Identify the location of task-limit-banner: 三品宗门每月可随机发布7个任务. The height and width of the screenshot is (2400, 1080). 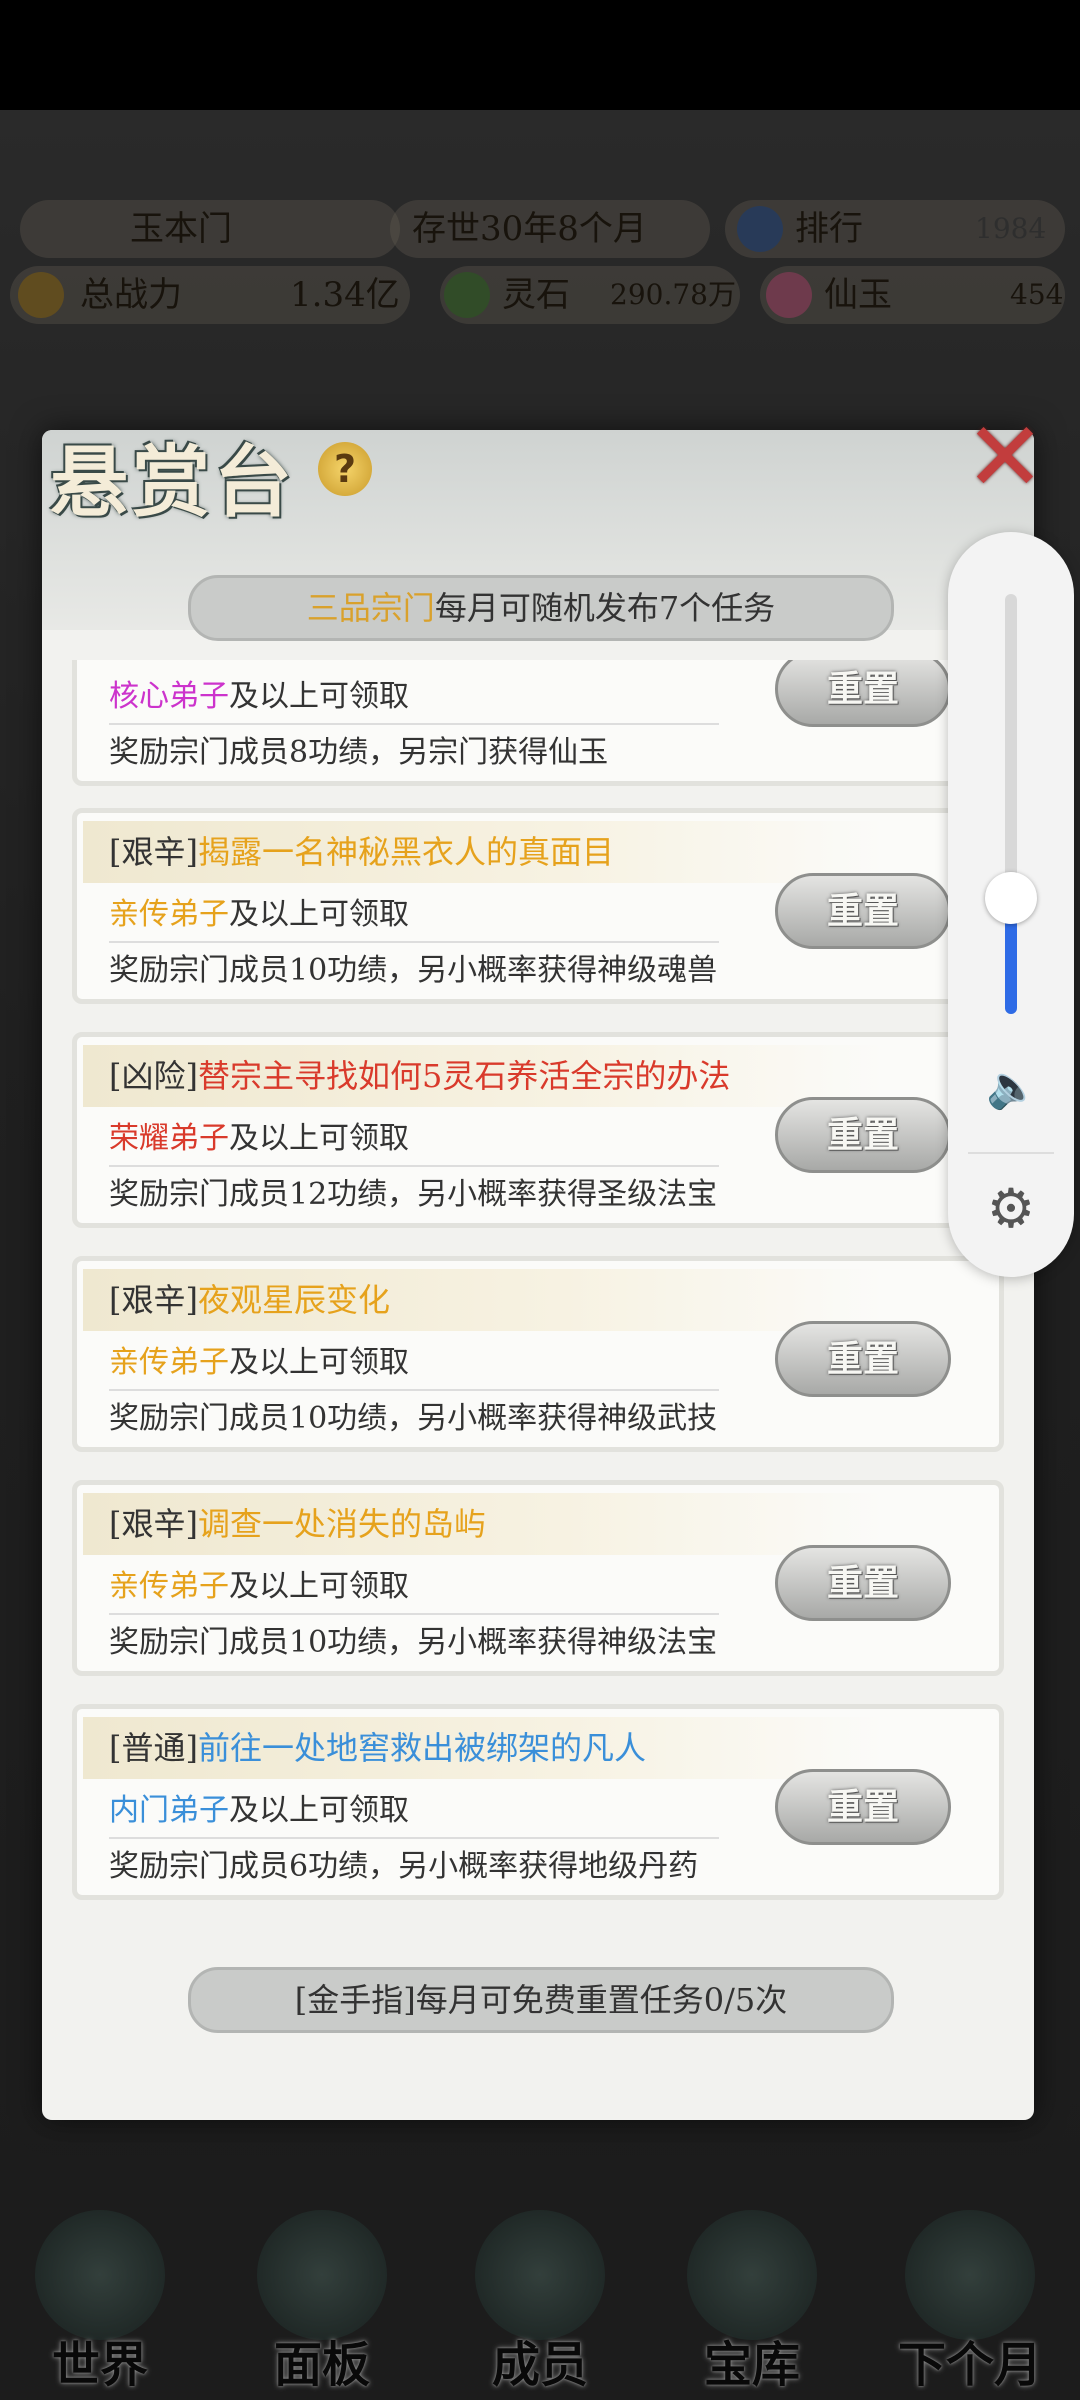
(541, 608).